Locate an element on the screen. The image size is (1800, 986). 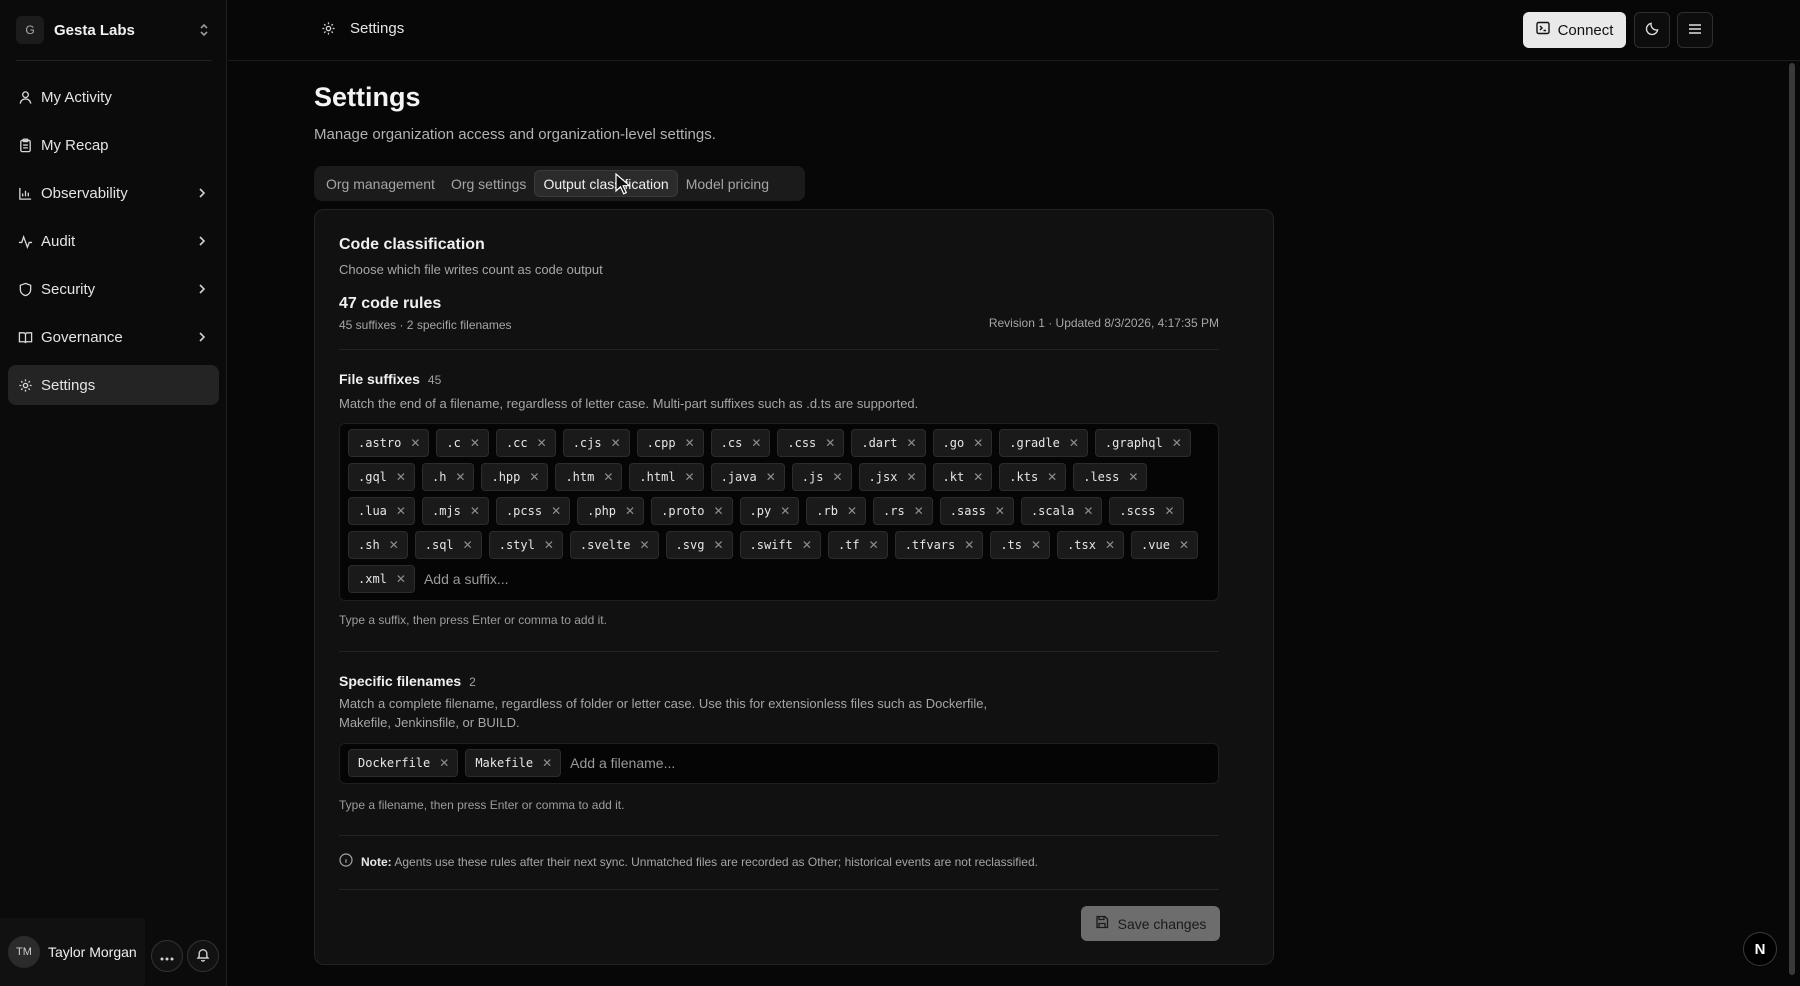
specific-filenames-heading: Specific filenames 2 is located at coordinates (407, 681).